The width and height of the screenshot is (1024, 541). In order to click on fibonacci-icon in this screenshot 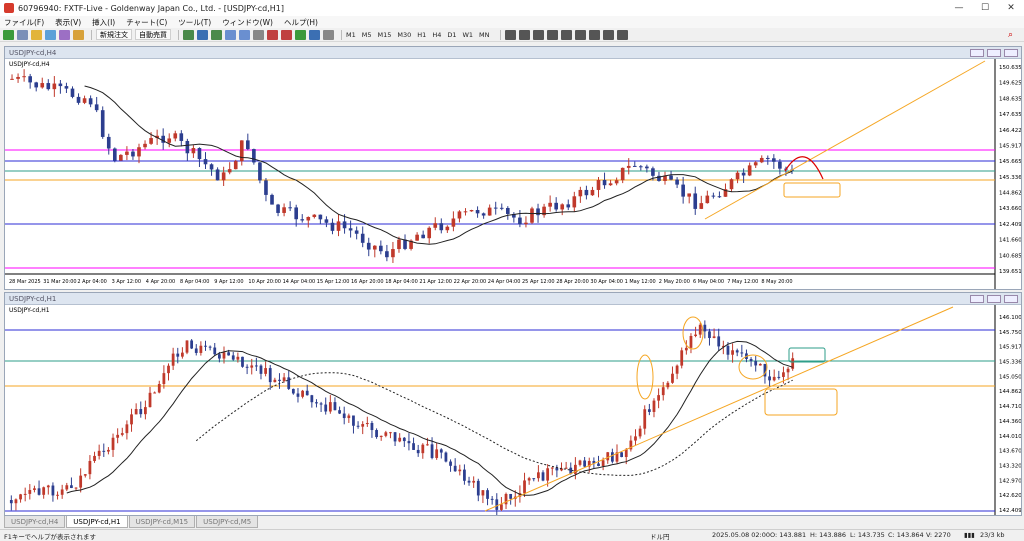, I will do `click(594, 34)`.